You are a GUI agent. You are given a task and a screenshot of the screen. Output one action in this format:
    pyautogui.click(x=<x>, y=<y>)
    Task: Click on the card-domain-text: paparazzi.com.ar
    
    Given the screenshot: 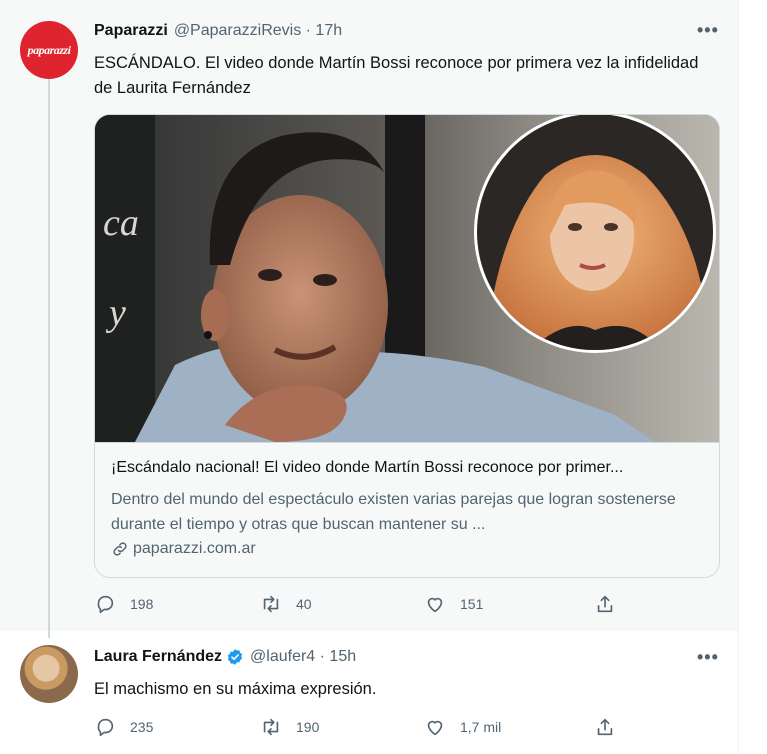 What is the action you would take?
    pyautogui.click(x=194, y=548)
    